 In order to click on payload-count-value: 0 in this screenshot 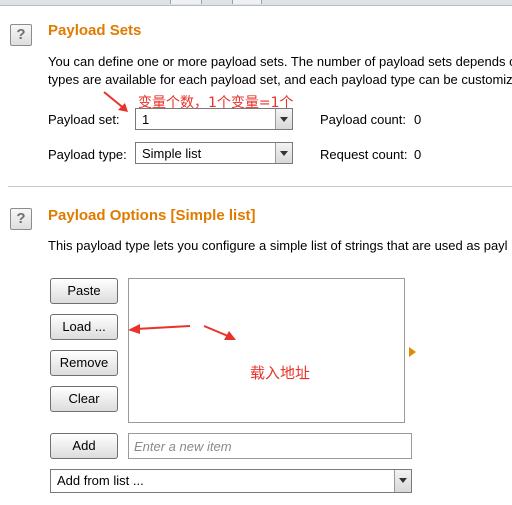, I will do `click(418, 119)`.